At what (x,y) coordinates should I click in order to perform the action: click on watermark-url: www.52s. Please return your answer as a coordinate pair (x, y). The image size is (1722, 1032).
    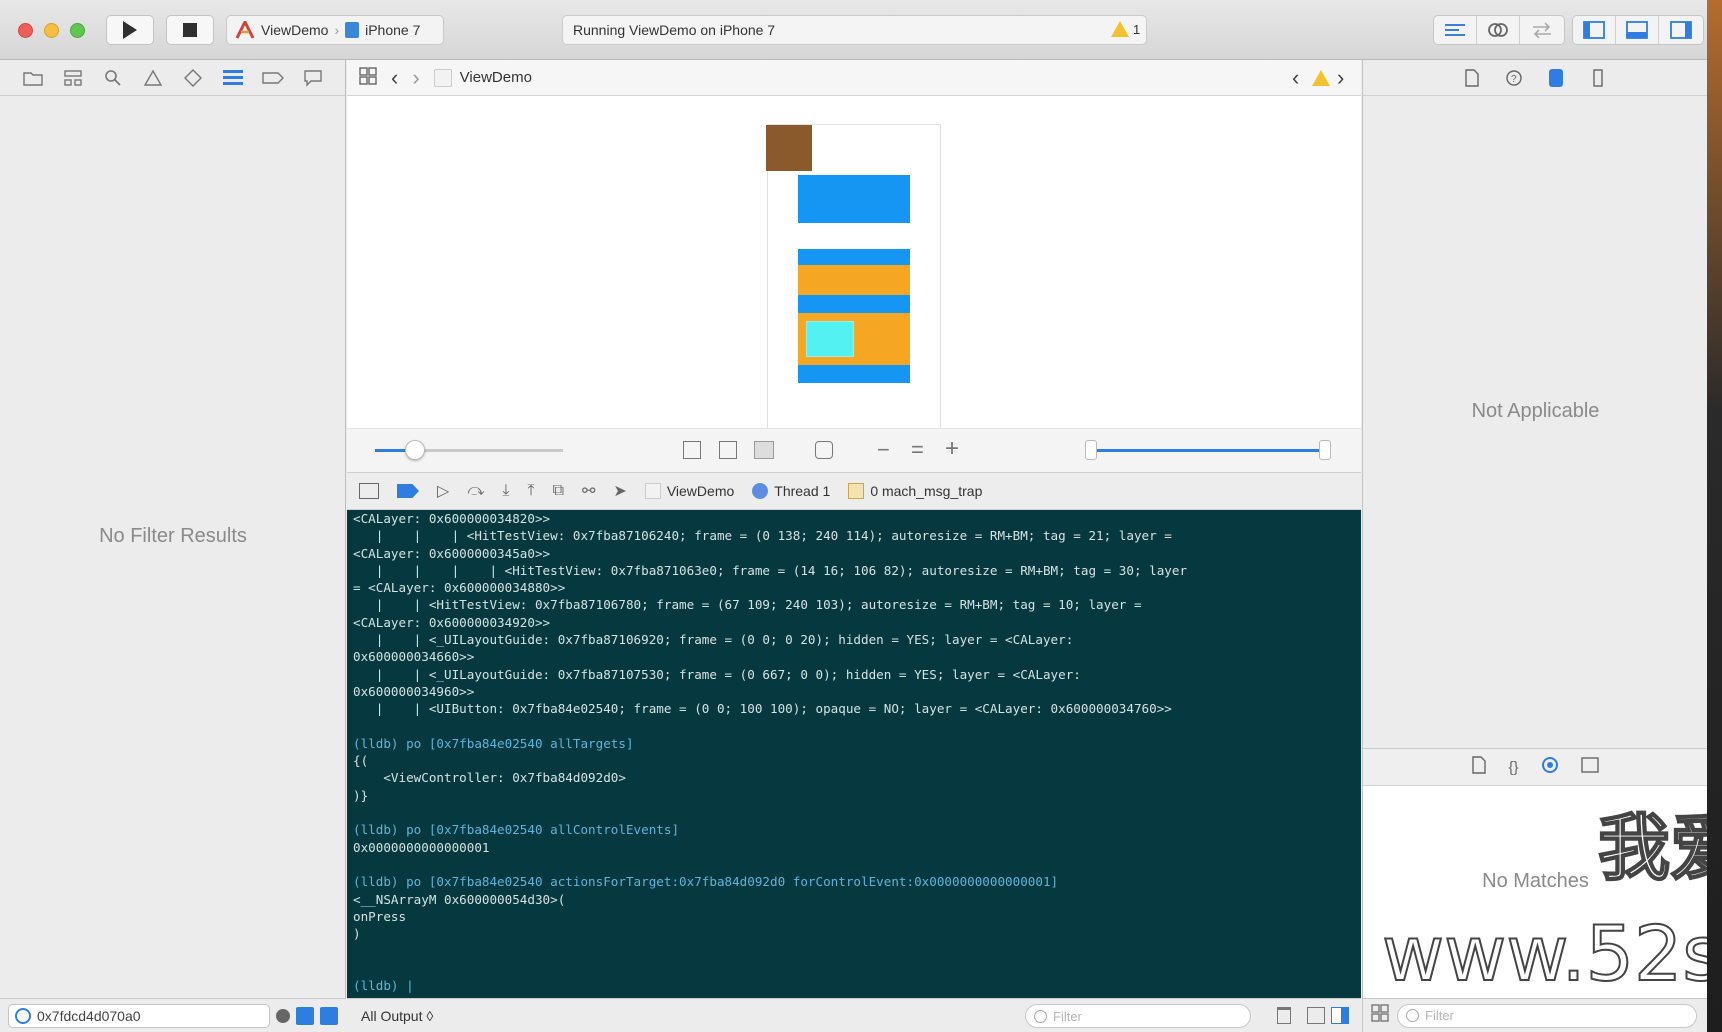
    Looking at the image, I should click on (1544, 954).